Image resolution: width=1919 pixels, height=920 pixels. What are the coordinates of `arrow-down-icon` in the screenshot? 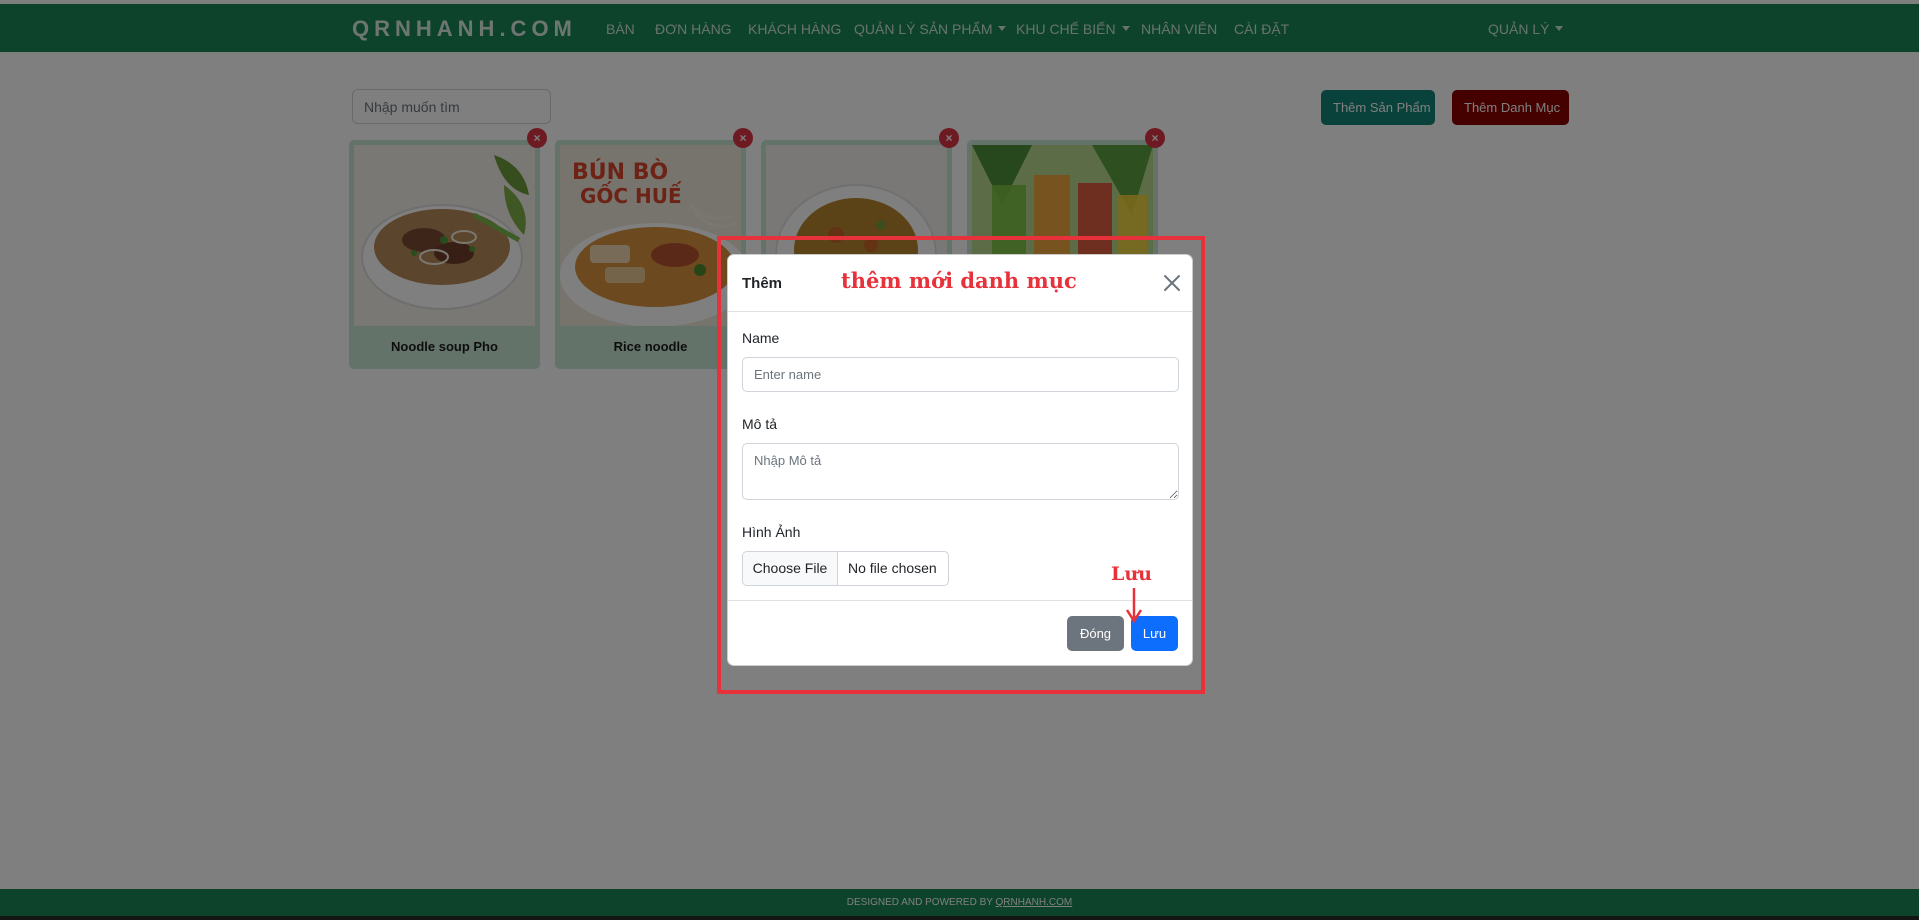 It's located at (1134, 606).